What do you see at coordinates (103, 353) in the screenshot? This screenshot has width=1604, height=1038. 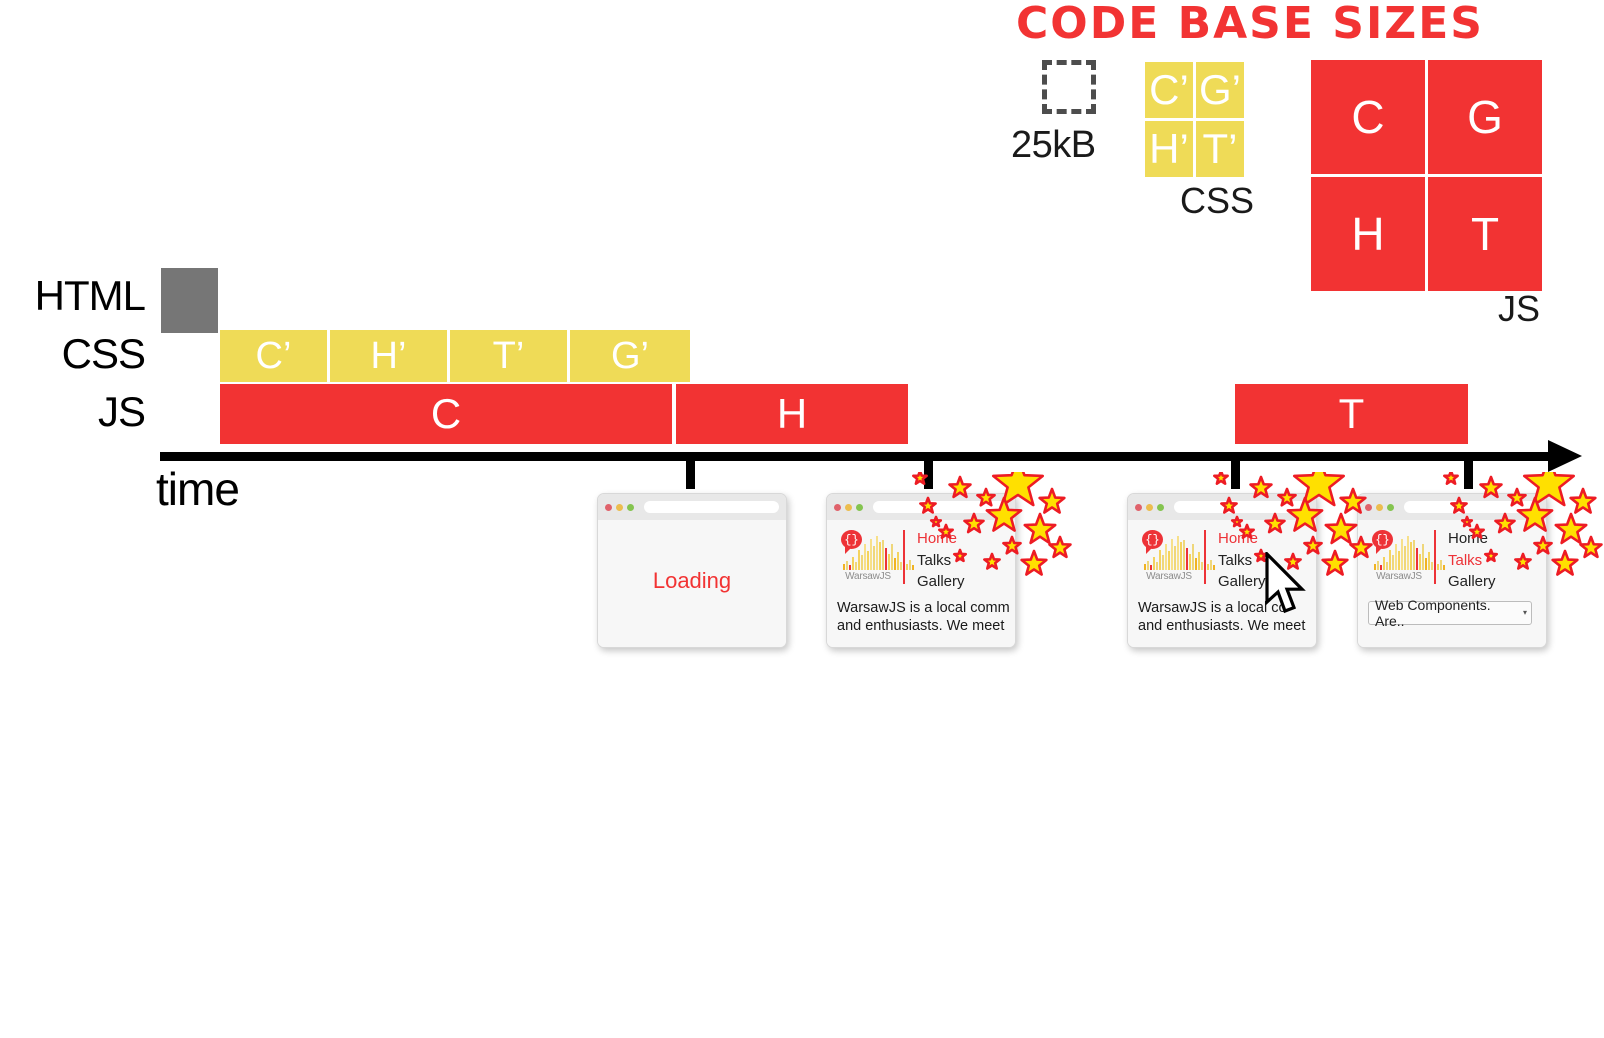 I see `timeline-row-label-css: CSS` at bounding box center [103, 353].